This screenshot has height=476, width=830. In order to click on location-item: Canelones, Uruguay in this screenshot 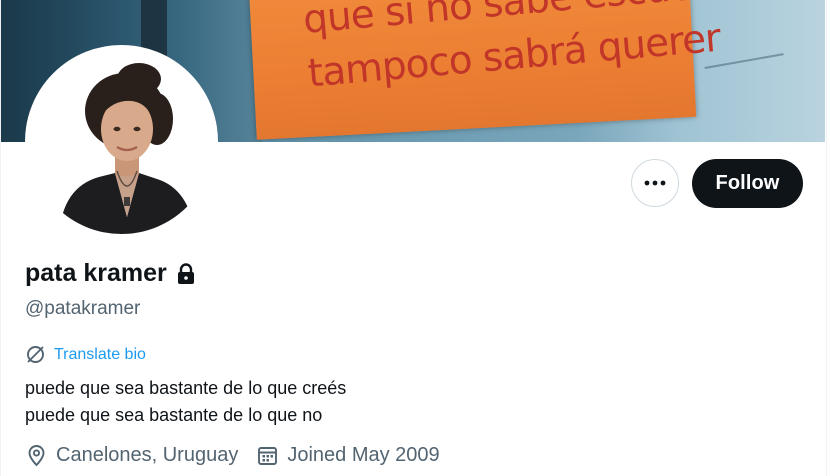, I will do `click(131, 455)`.